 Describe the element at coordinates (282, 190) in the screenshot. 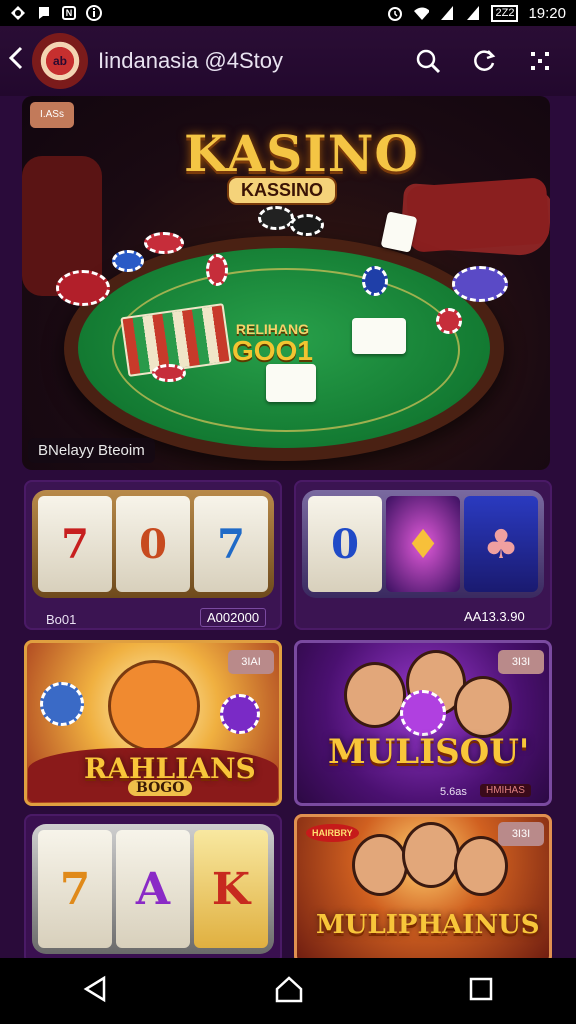

I see `hero-logo-subtitle: KASSINO` at that location.